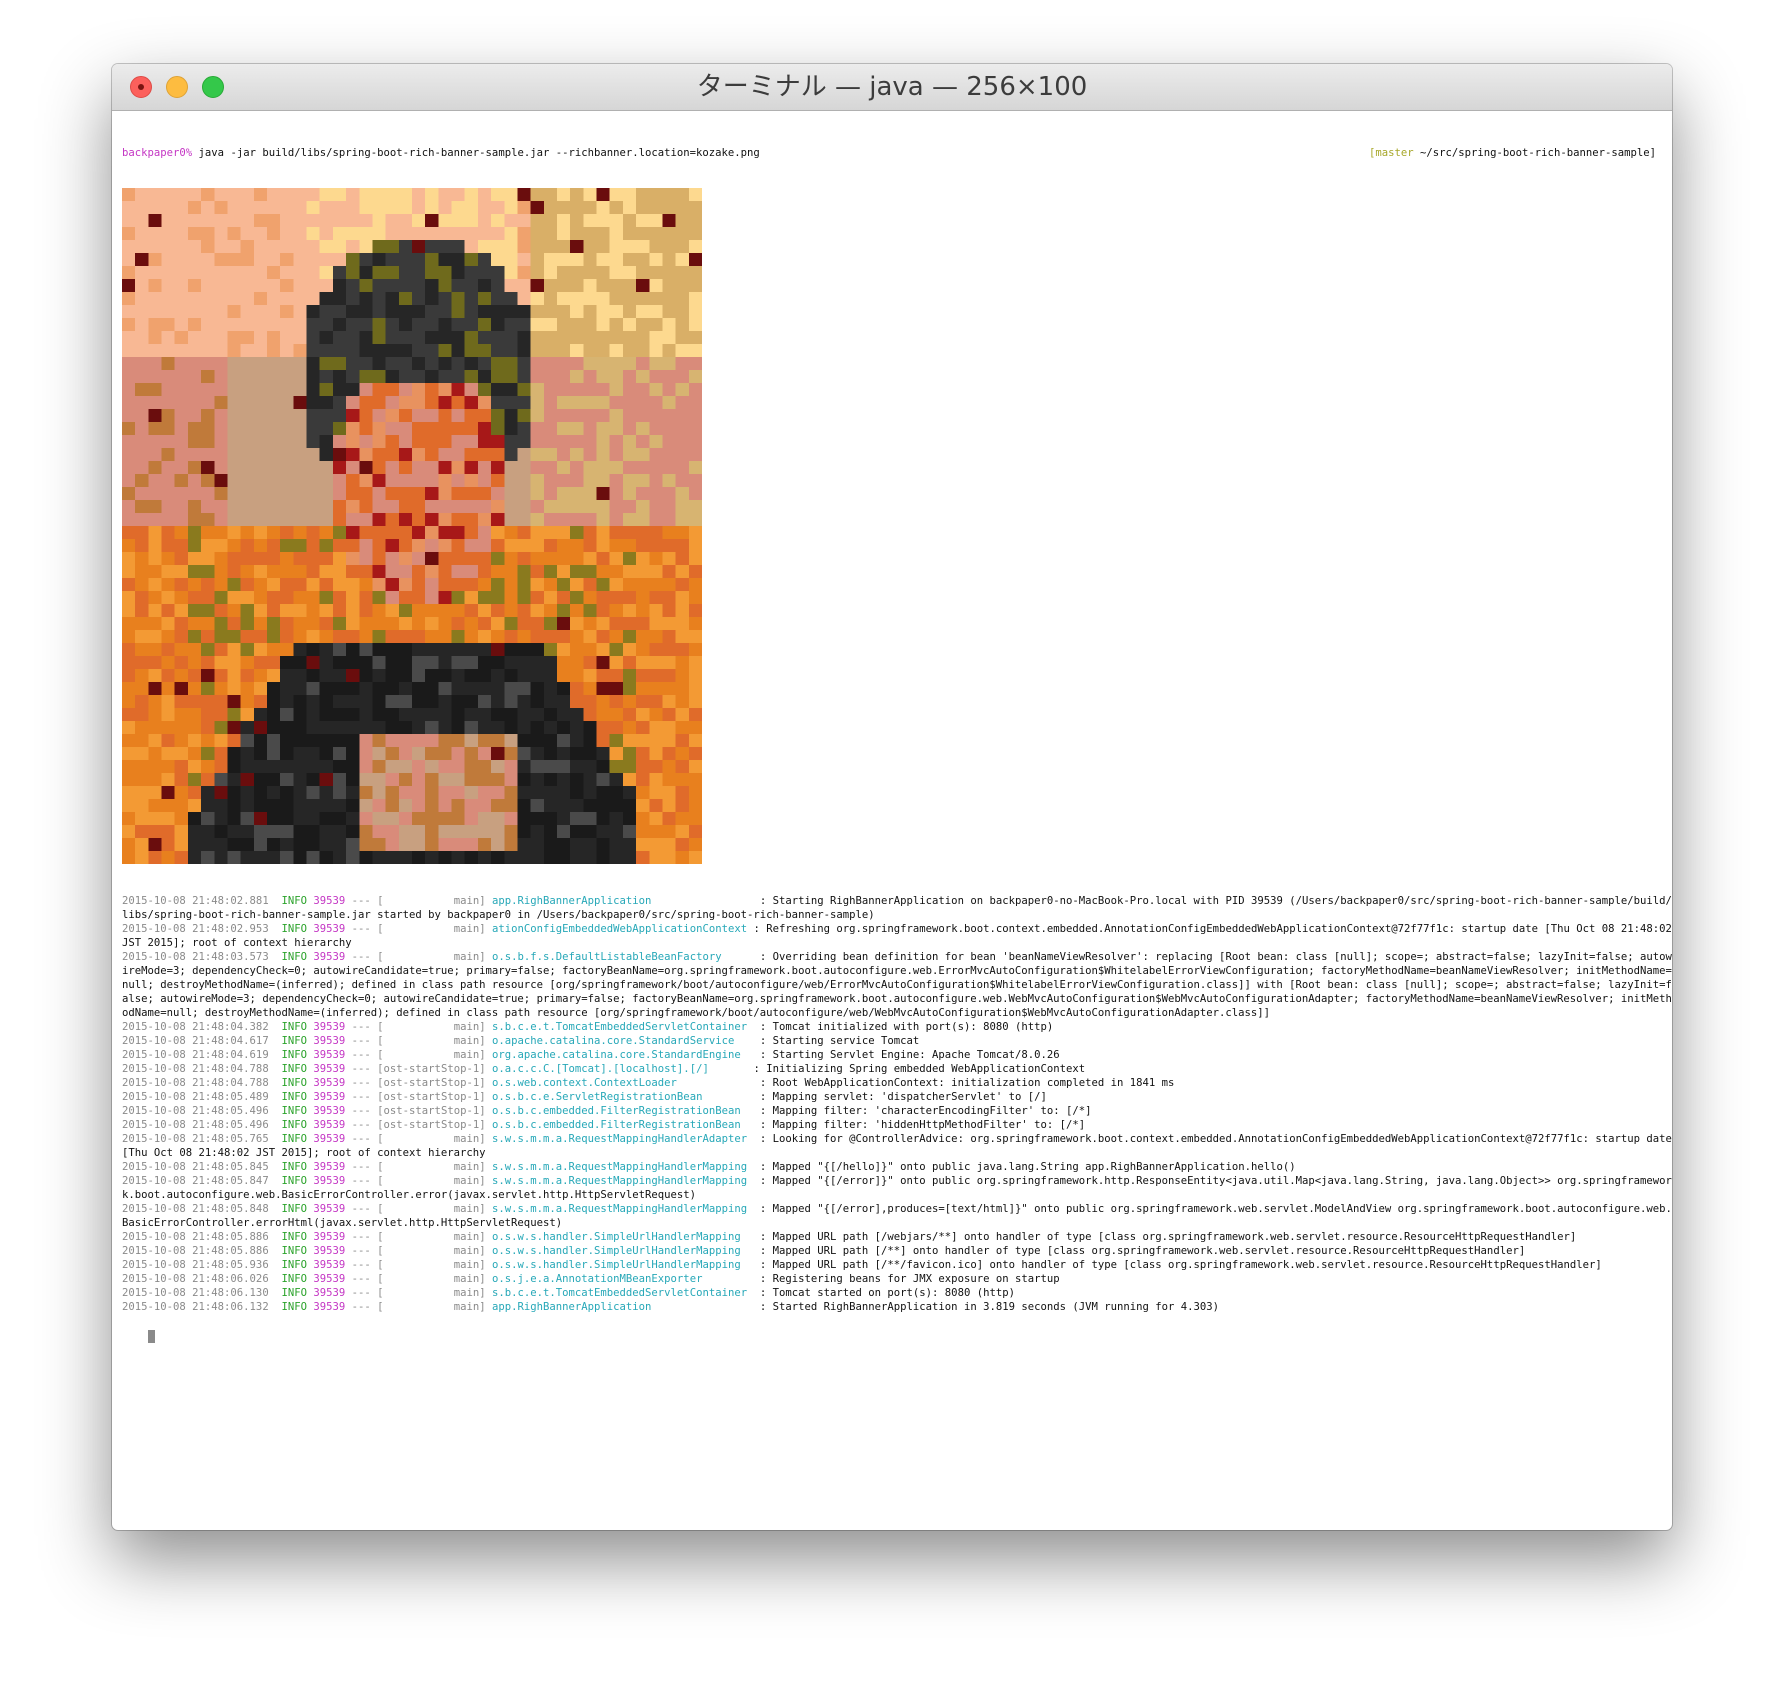  I want to click on prompt-user: backpaper0%, so click(157, 153).